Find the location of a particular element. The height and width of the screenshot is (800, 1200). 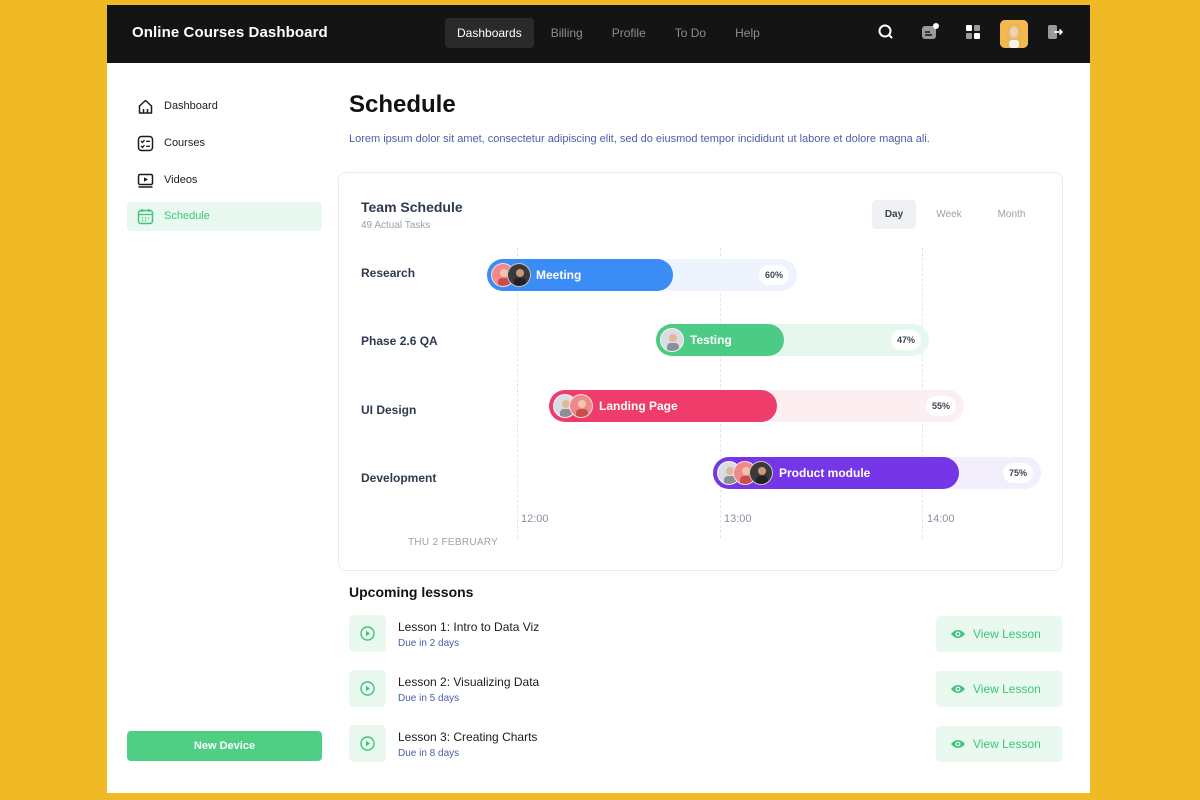

task-label: Testing is located at coordinates (711, 340).